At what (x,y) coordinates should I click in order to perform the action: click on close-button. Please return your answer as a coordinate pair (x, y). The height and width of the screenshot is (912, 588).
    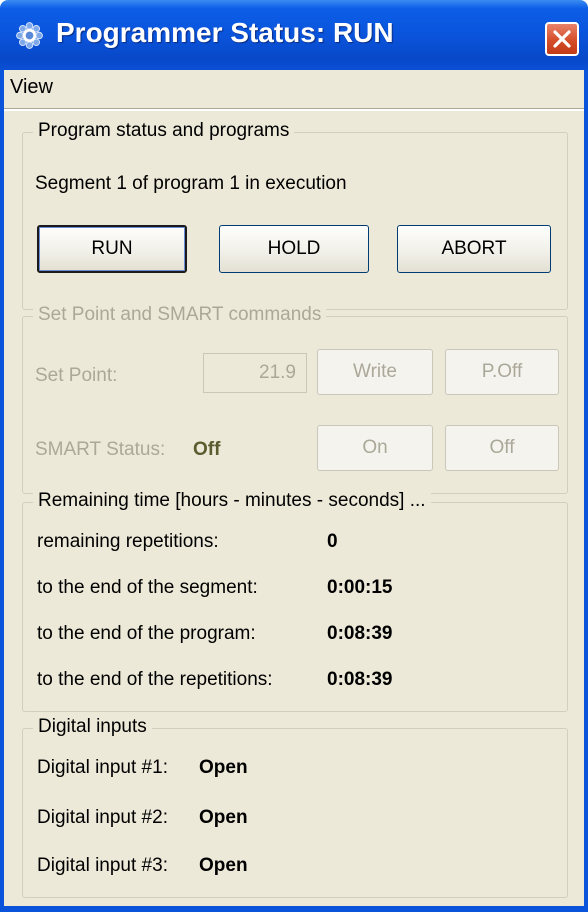
    Looking at the image, I should click on (562, 39).